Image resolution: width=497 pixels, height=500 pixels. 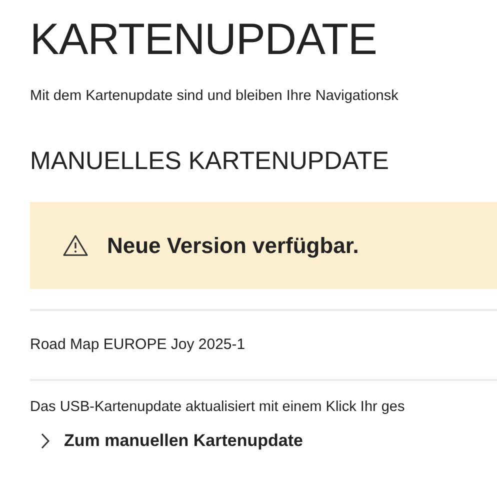 I want to click on page-title: KARTENUPDATE, so click(x=204, y=40).